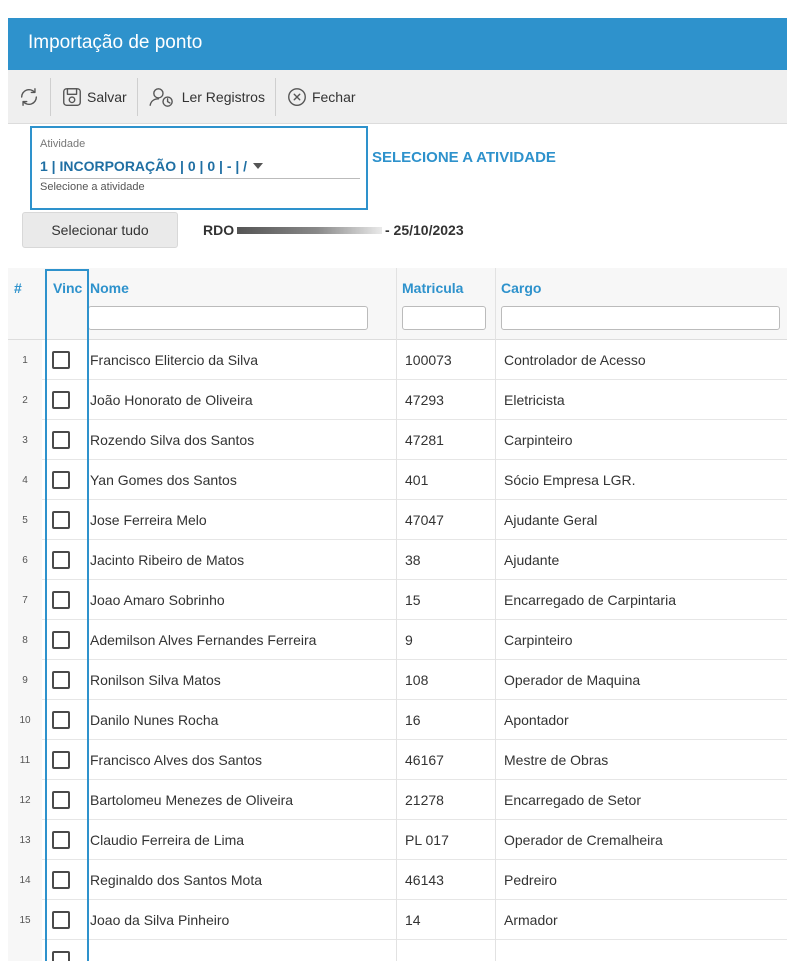 This screenshot has height=961, width=787. Describe the element at coordinates (100, 230) in the screenshot. I see `select-all-button: Selecionar tudo` at that location.